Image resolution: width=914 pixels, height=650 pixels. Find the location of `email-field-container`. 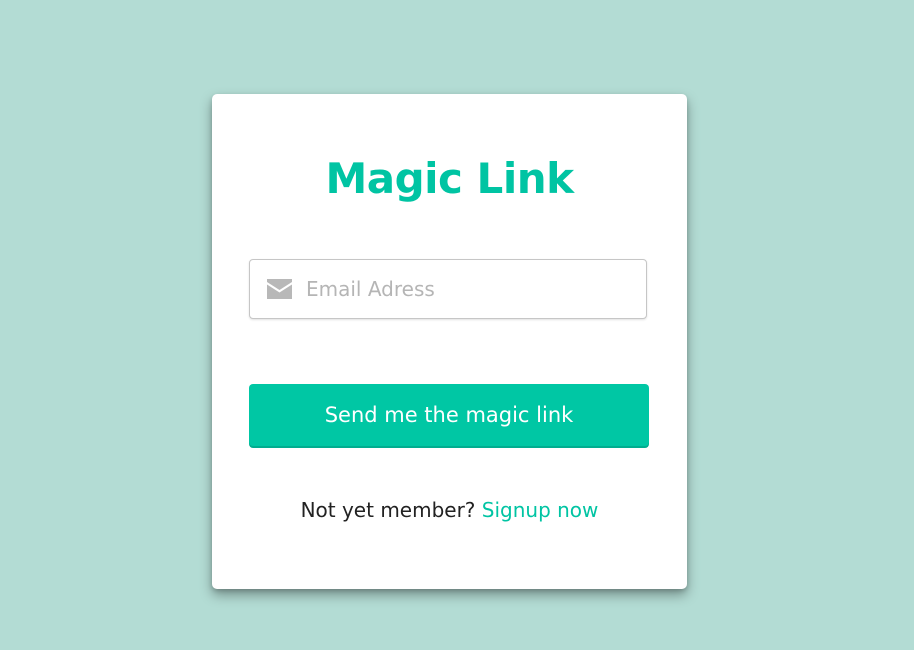

email-field-container is located at coordinates (448, 289).